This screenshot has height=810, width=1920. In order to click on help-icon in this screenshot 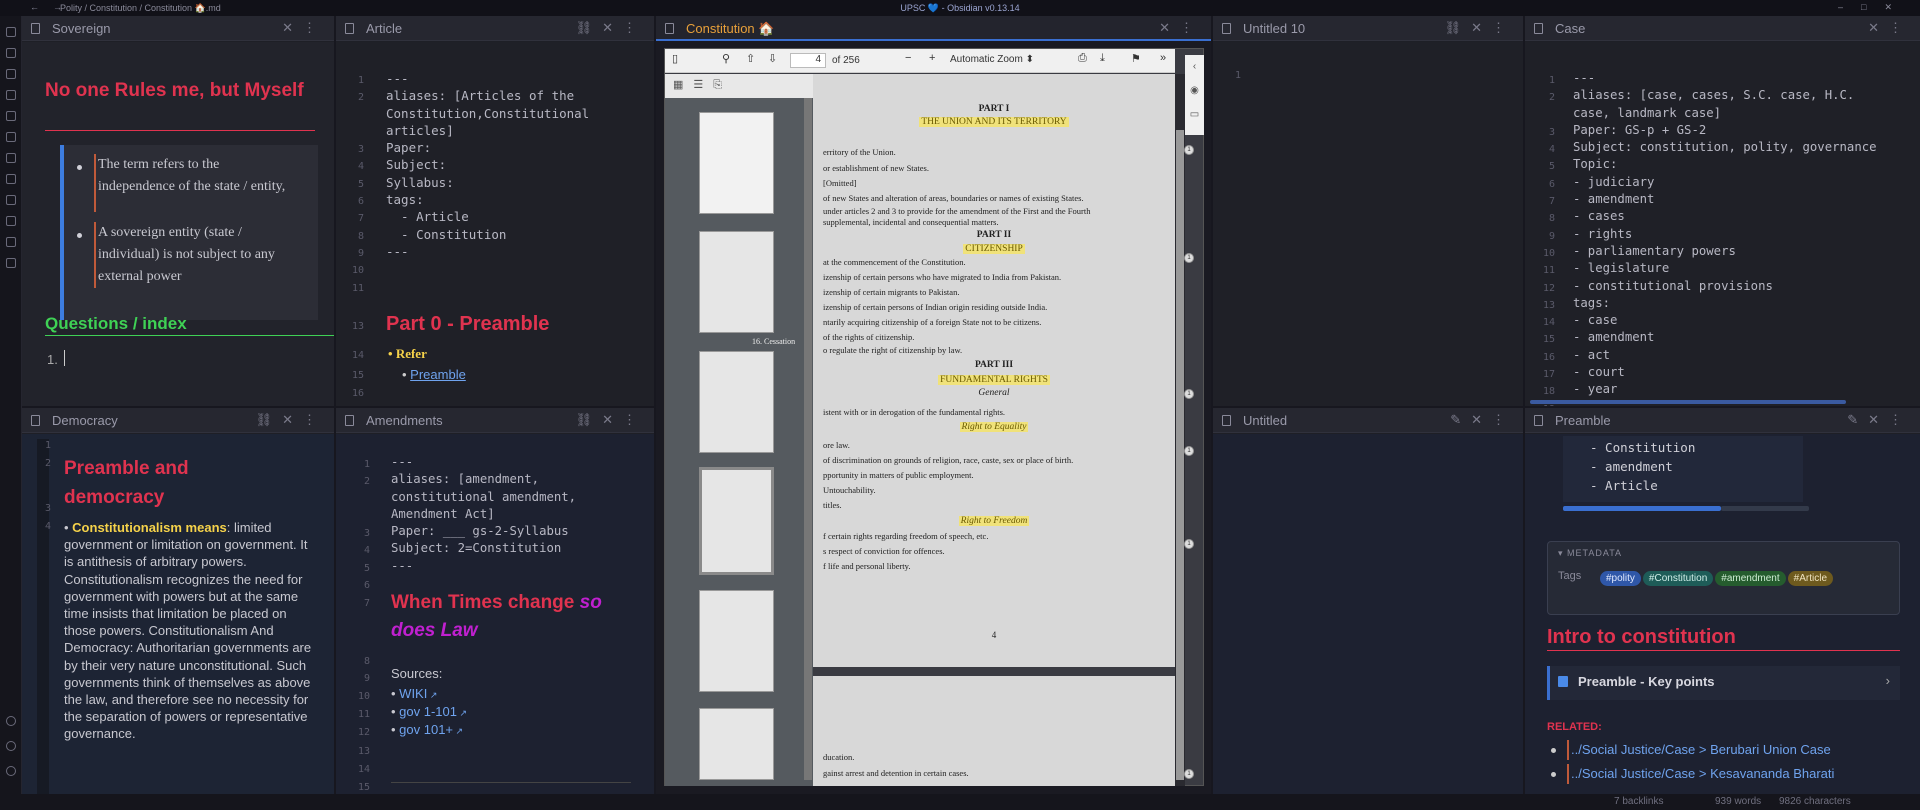, I will do `click(11, 746)`.